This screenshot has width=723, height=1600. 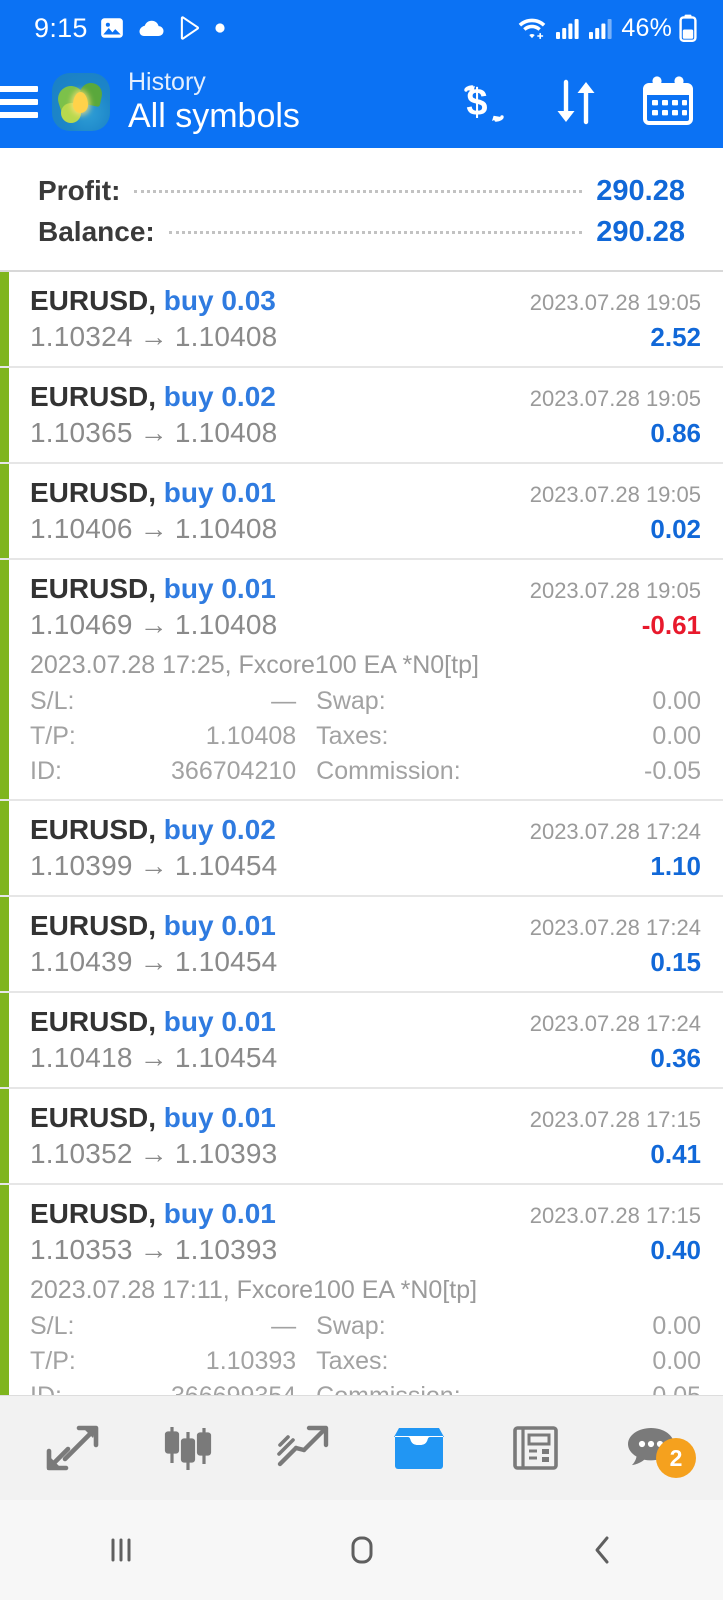 What do you see at coordinates (535, 1448) in the screenshot?
I see `nav-news` at bounding box center [535, 1448].